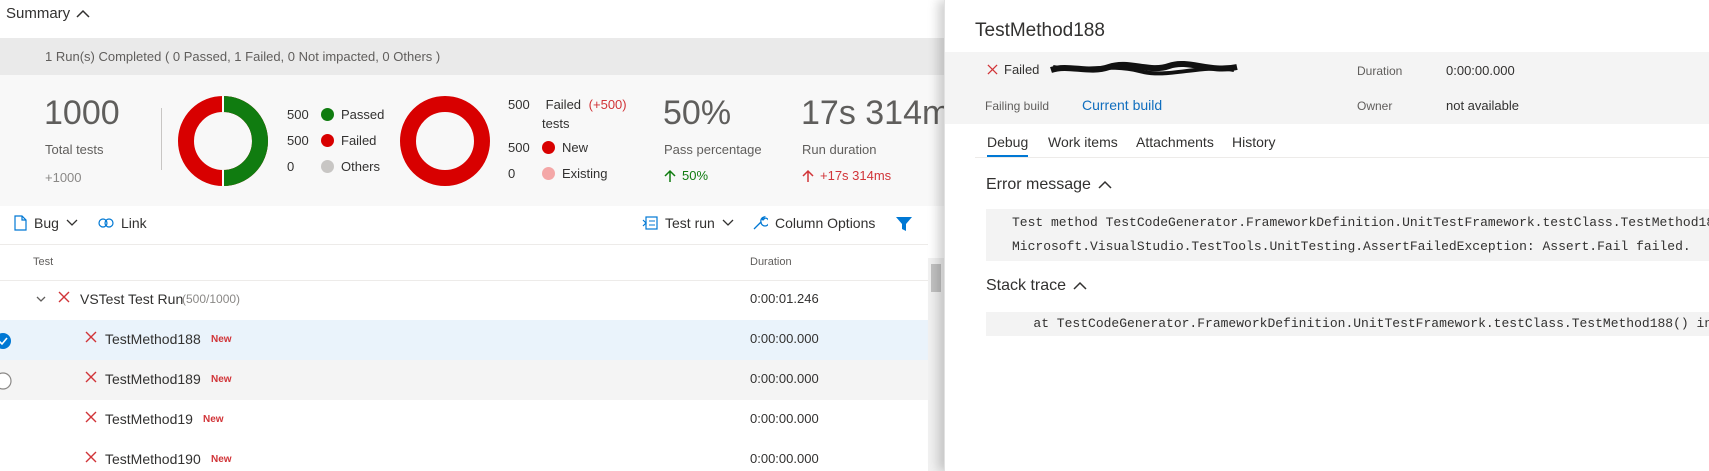  I want to click on tab-history: History, so click(1254, 142).